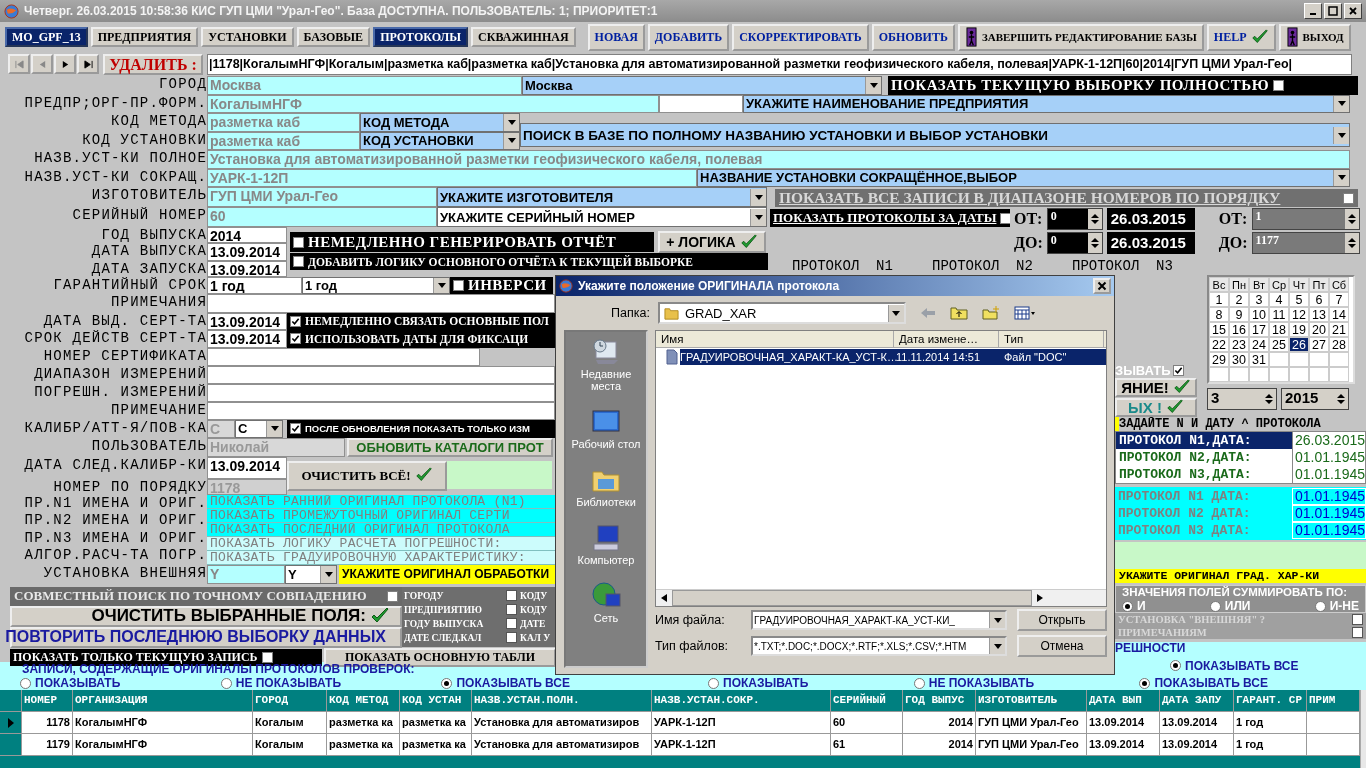  I want to click on calendar-day: 17, so click(1259, 329).